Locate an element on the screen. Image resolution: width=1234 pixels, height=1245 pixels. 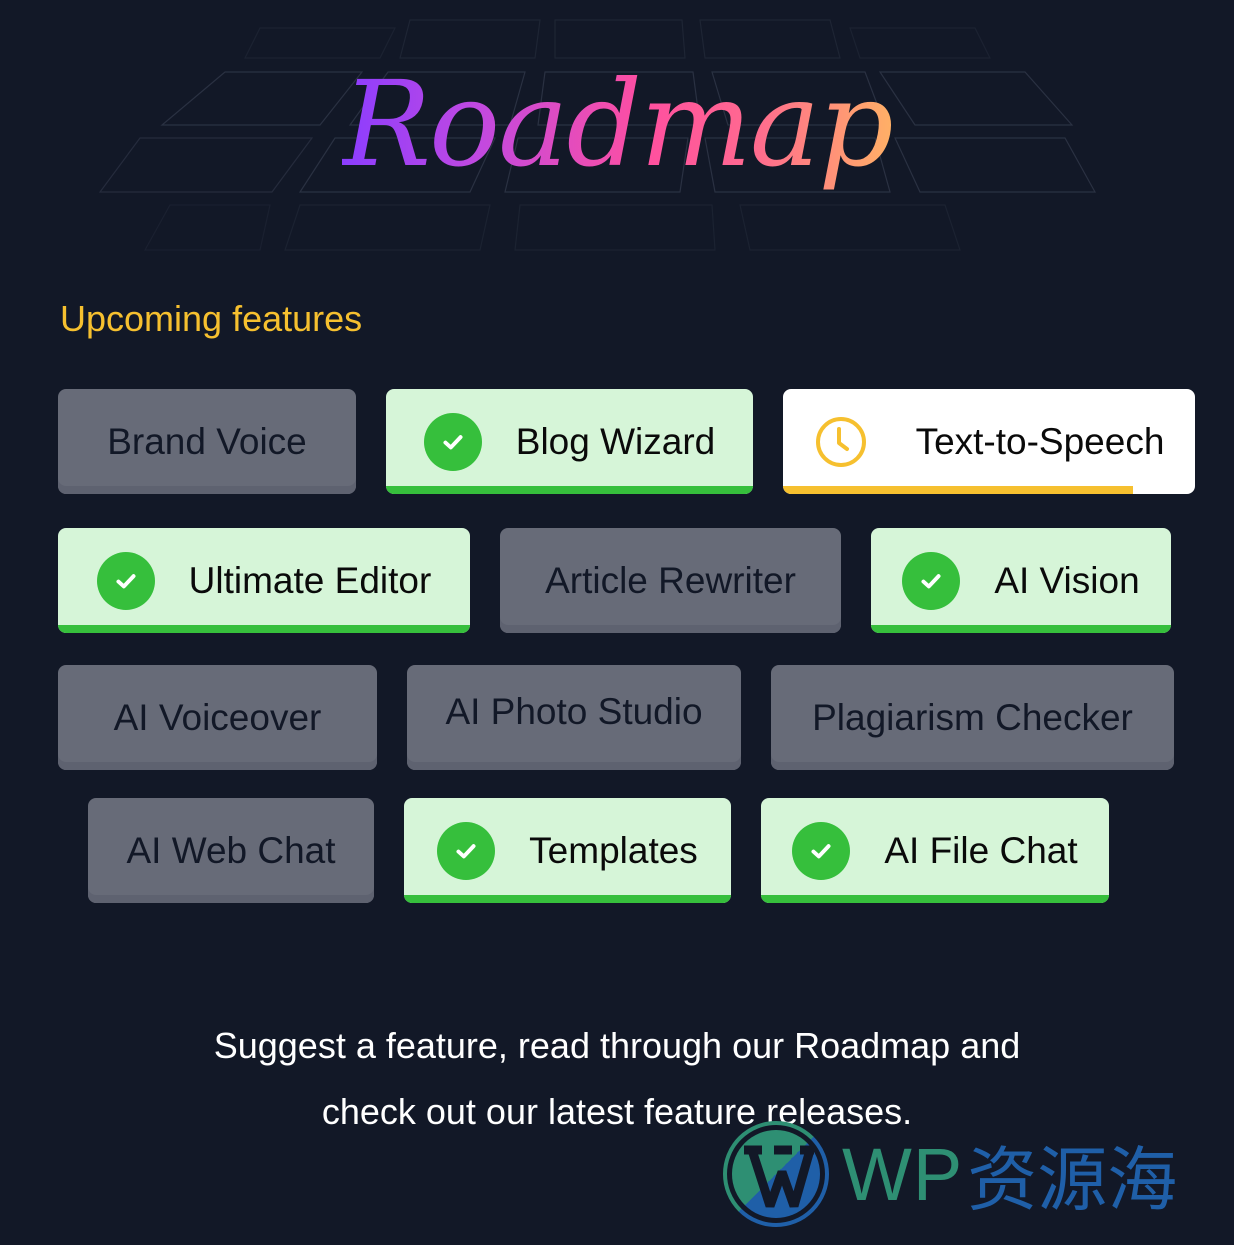
feature-text-to-speech: Text-to-Speech is located at coordinates (989, 441).